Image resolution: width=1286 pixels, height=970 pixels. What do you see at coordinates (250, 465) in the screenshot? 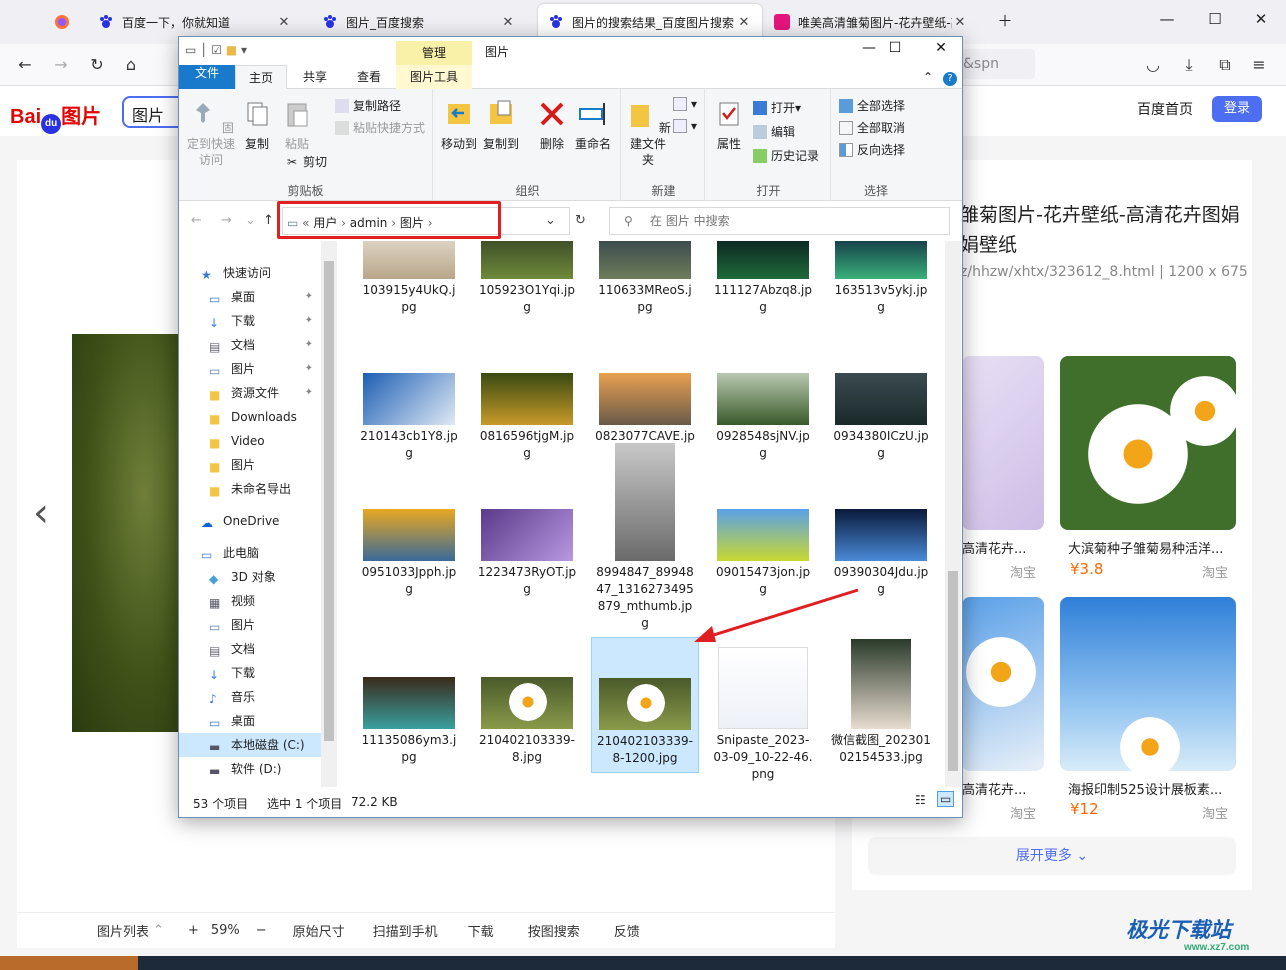
I see `nav-item: ■ 图片` at bounding box center [250, 465].